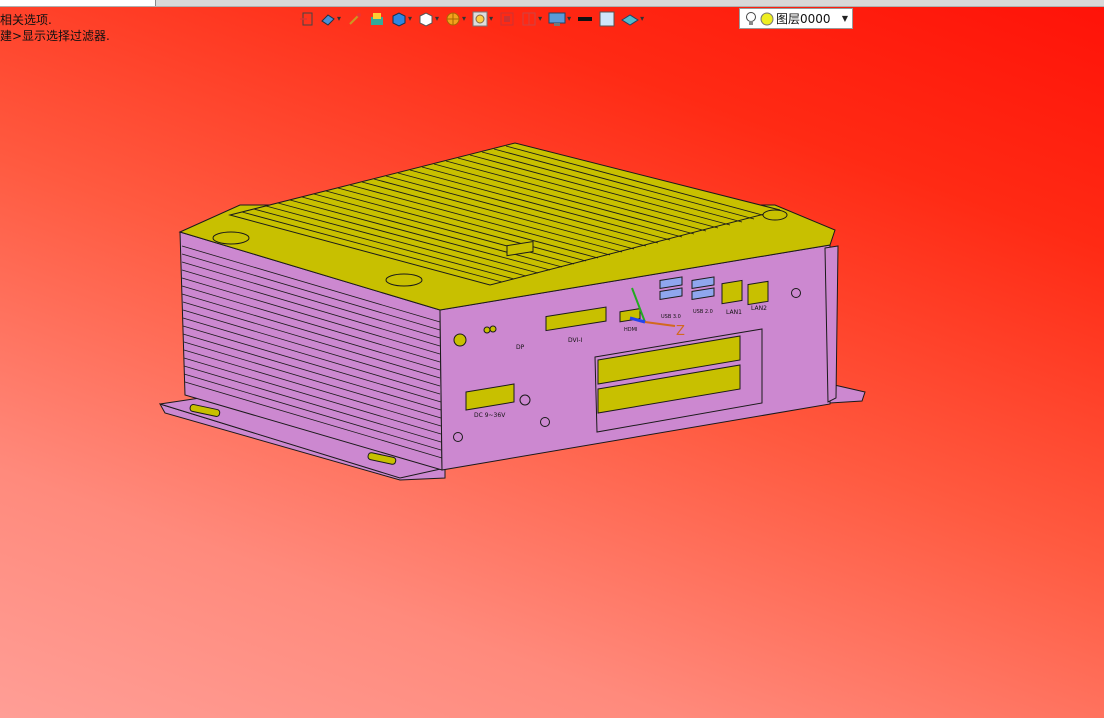  What do you see at coordinates (758, 293) in the screenshot?
I see `lan2-port` at bounding box center [758, 293].